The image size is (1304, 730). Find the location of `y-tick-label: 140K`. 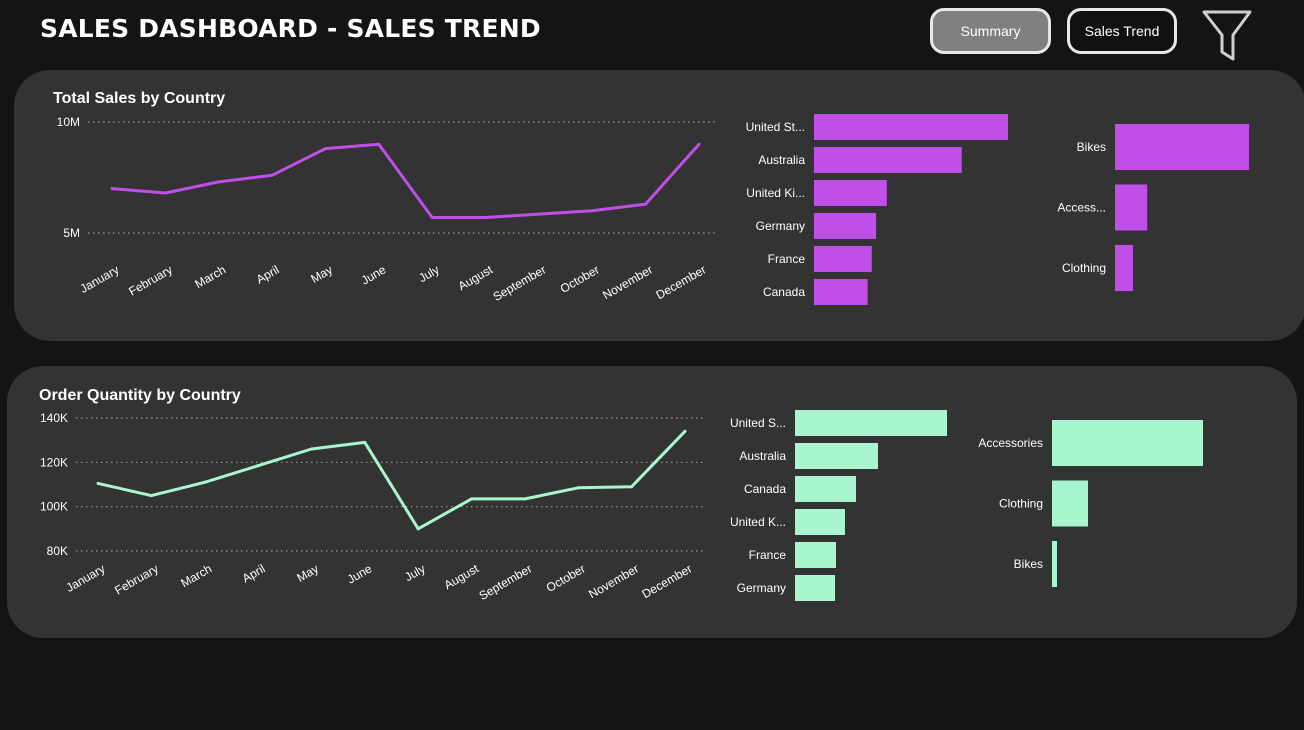

y-tick-label: 140K is located at coordinates (54, 418).